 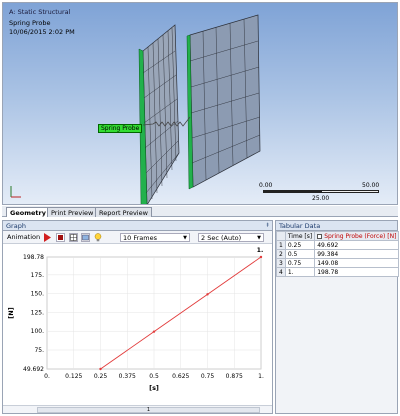 What do you see at coordinates (33, 369) in the screenshot?
I see `y-tick-label: 49.692` at bounding box center [33, 369].